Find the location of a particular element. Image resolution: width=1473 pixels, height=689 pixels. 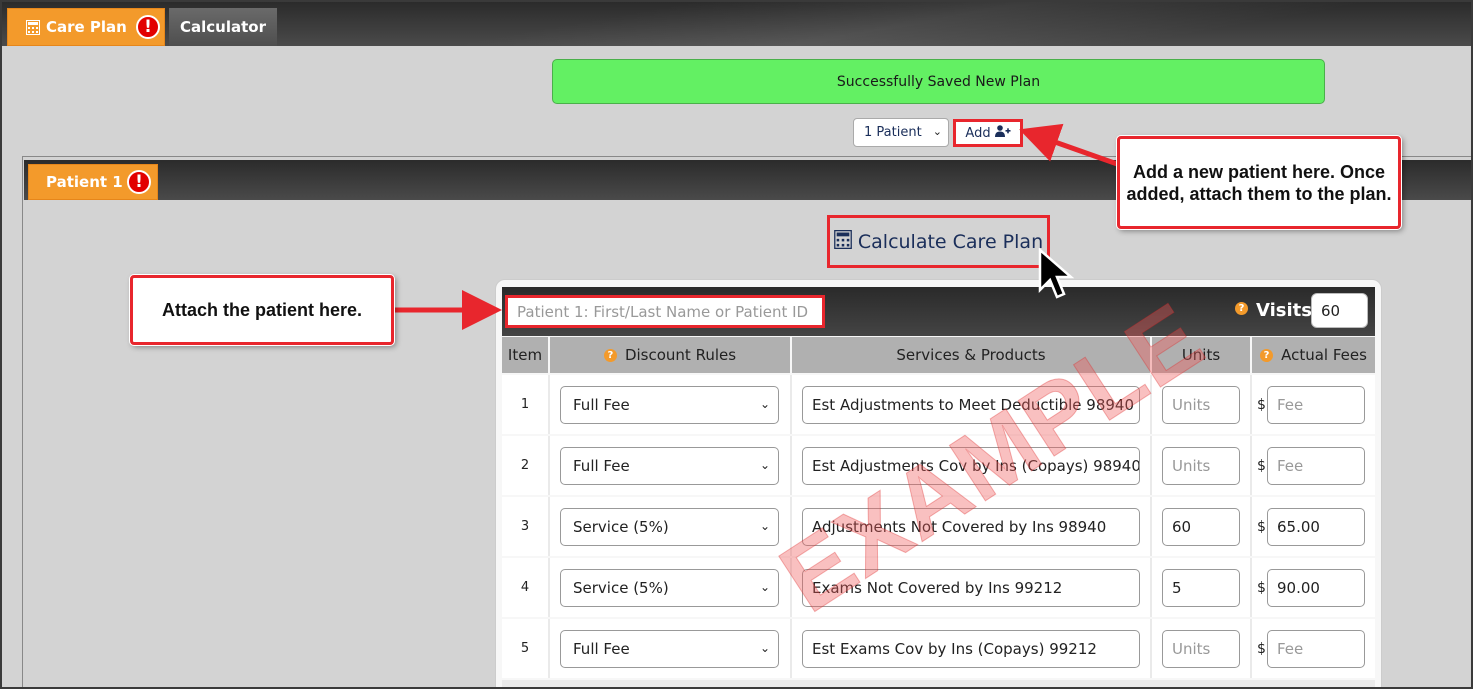

mouse-pointer-icon is located at coordinates (1056, 273).